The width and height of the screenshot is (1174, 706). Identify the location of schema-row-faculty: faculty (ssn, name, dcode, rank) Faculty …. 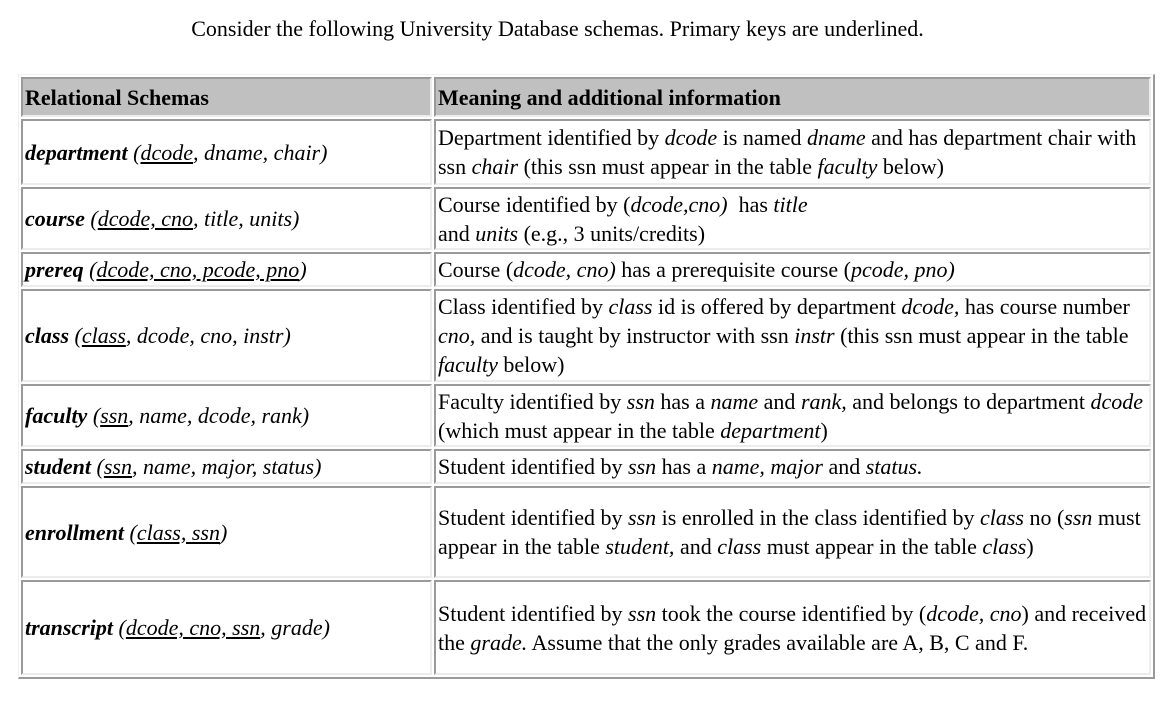
(586, 415).